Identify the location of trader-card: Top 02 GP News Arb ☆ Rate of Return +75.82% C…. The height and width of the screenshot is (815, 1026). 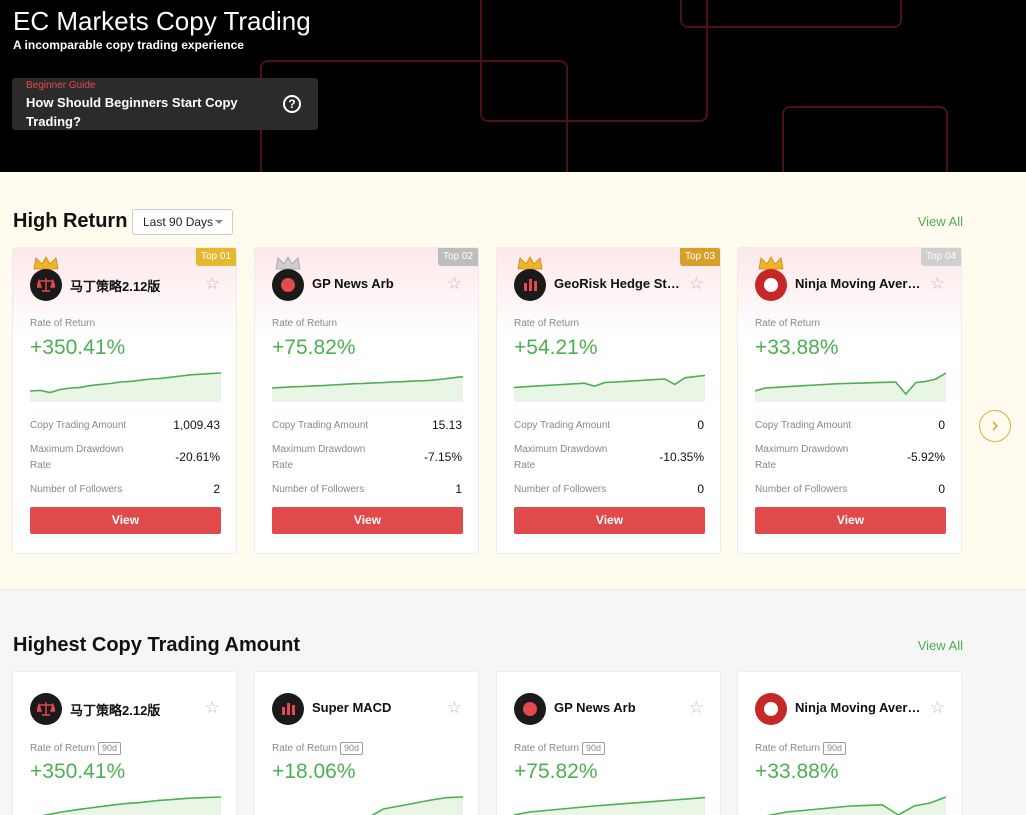
(366, 400).